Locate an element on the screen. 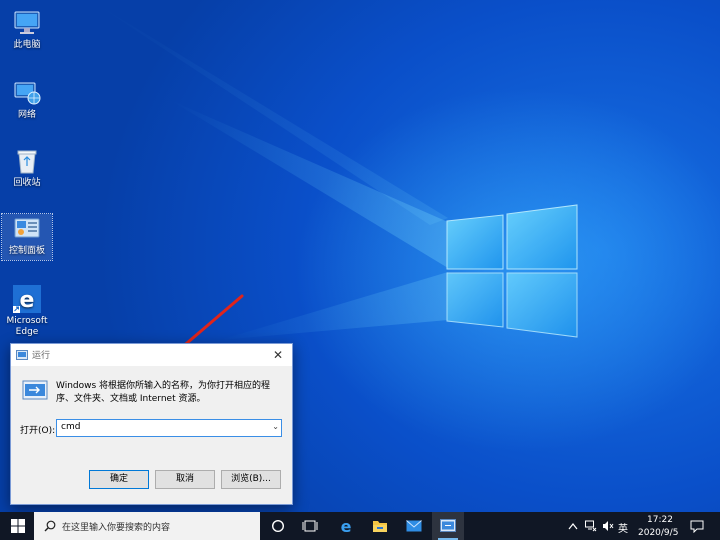  taskbar-file-explorer-button is located at coordinates (380, 526).